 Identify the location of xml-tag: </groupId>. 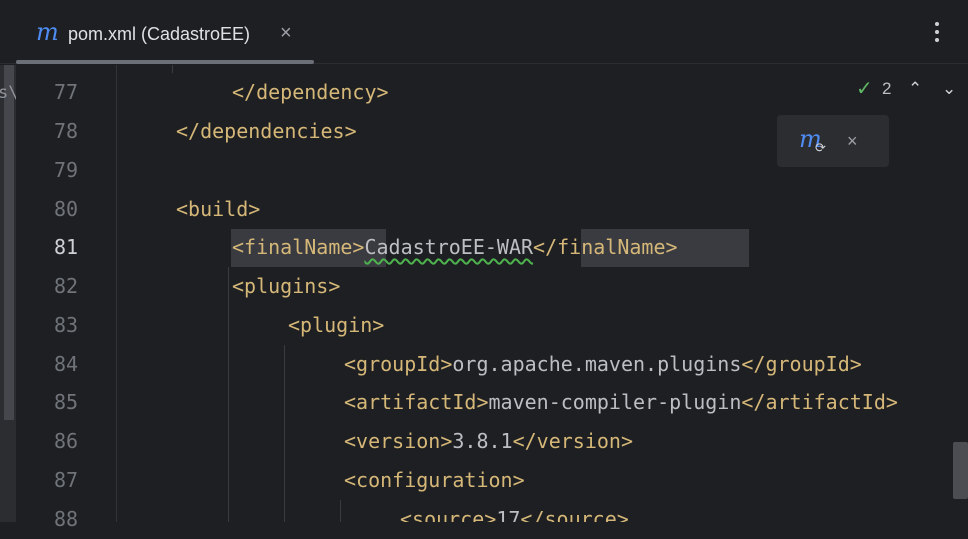
(801, 364).